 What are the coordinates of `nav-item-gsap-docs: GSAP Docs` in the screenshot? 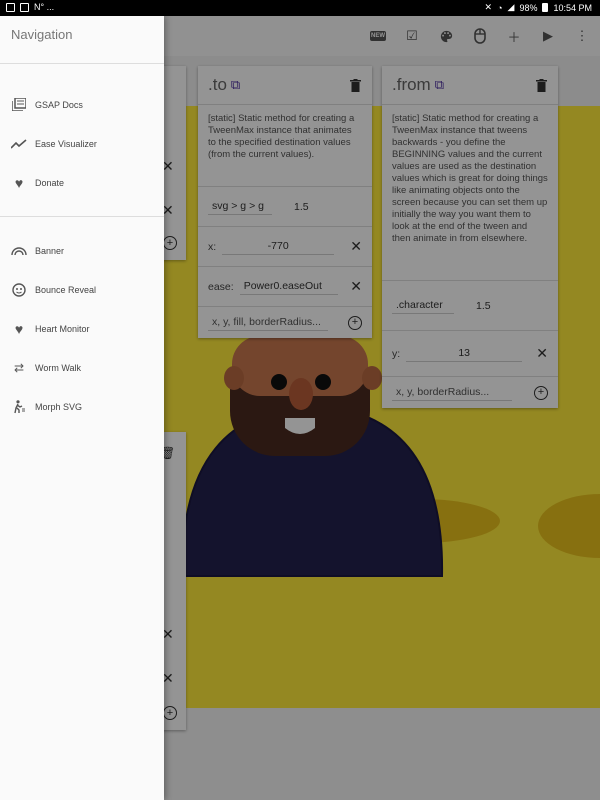 It's located at (82, 104).